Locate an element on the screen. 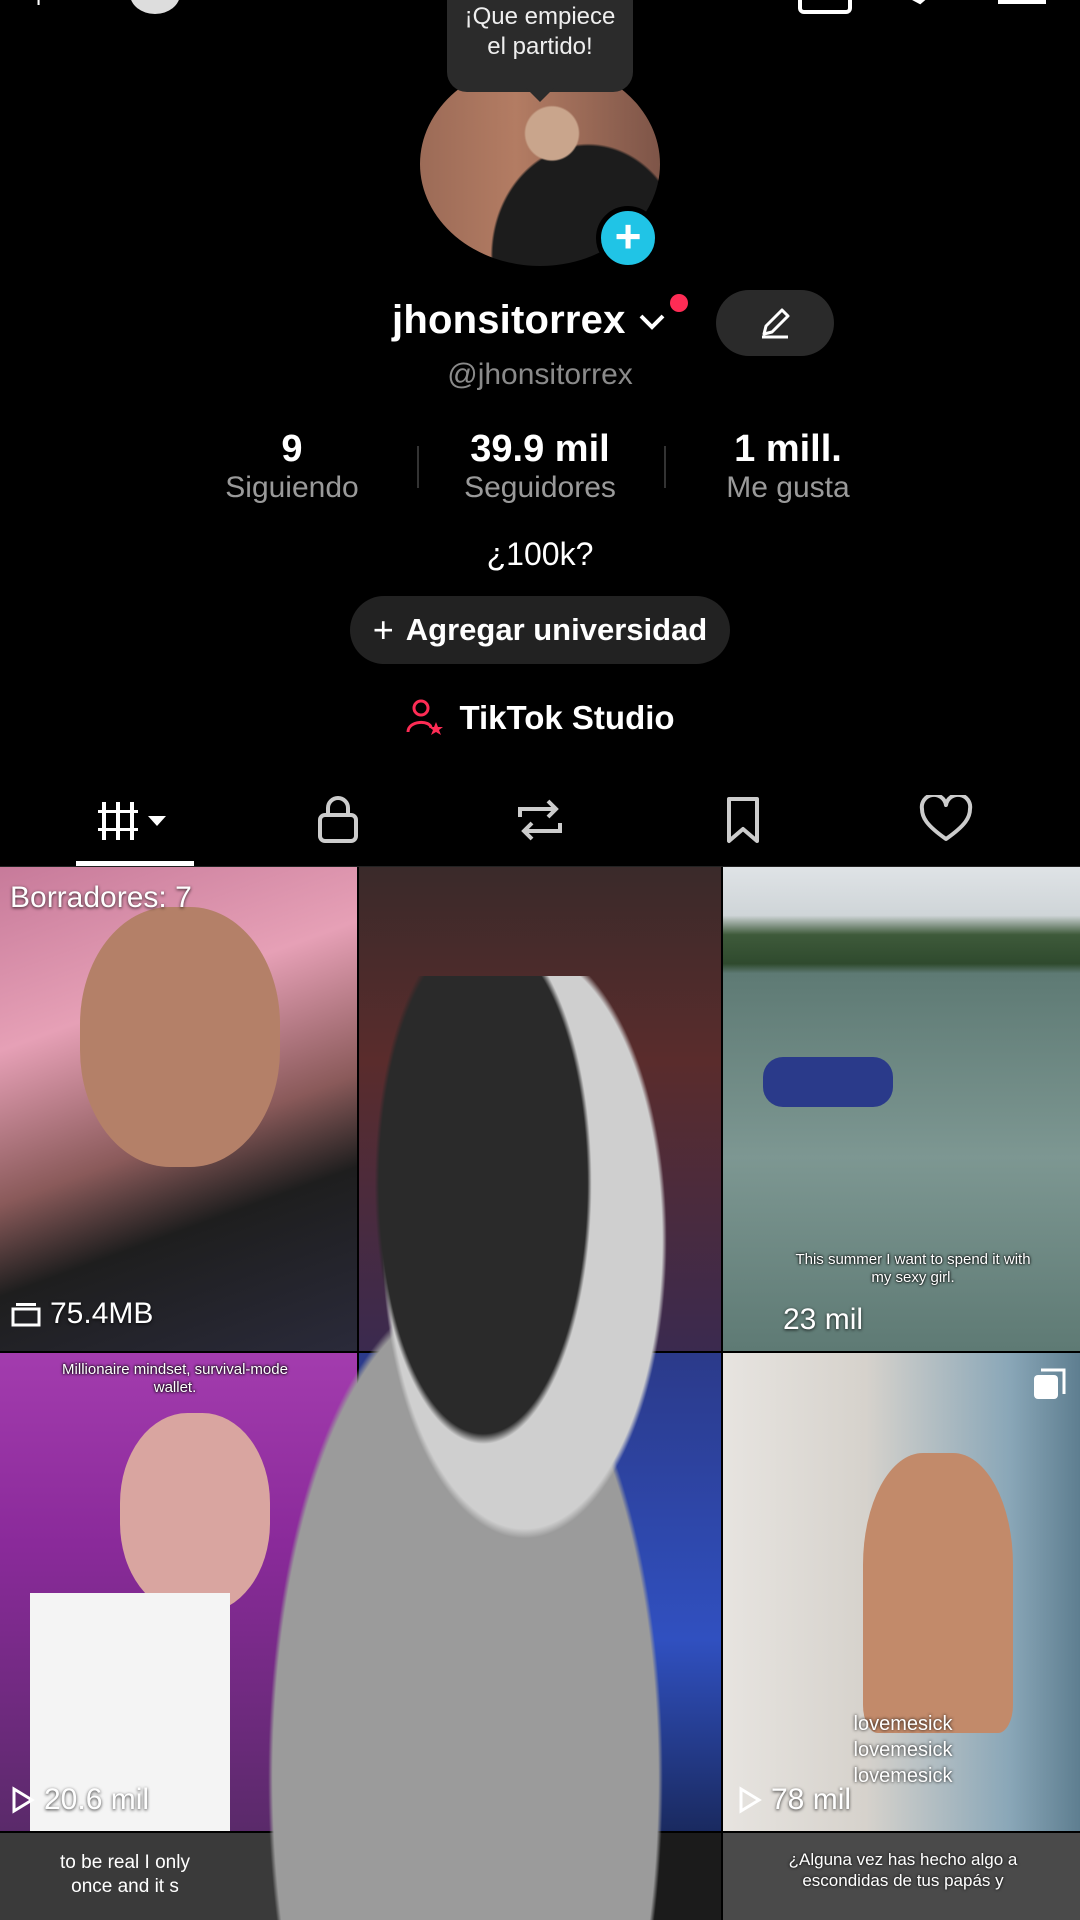 The image size is (1080, 1920). username: jhonsitorrex is located at coordinates (529, 320).